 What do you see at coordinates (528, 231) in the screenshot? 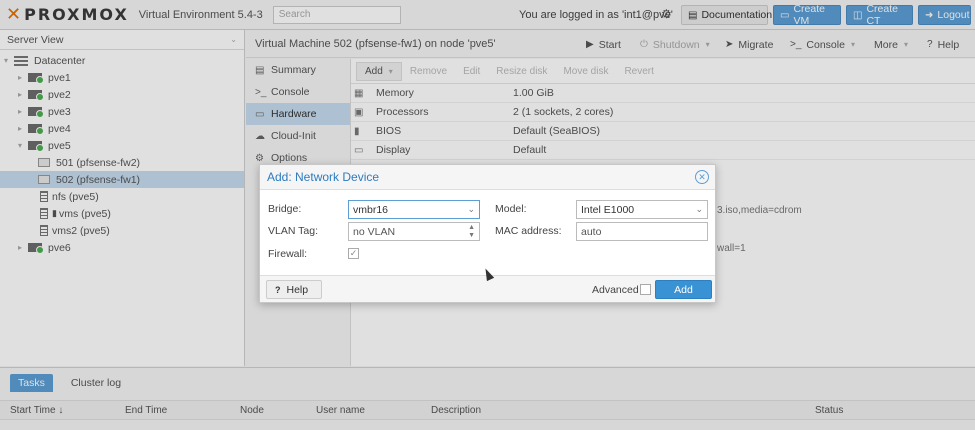
I see `mac-address-label: MAC address:` at bounding box center [528, 231].